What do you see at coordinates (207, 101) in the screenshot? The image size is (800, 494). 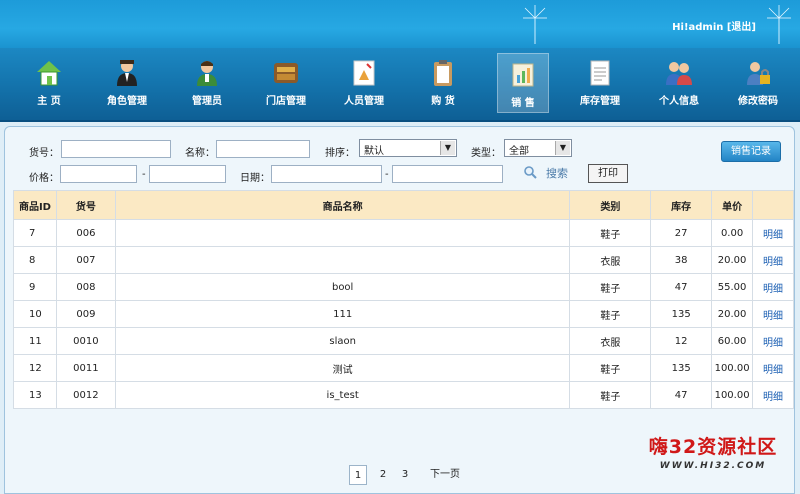 I see `nav-label: 管理员` at bounding box center [207, 101].